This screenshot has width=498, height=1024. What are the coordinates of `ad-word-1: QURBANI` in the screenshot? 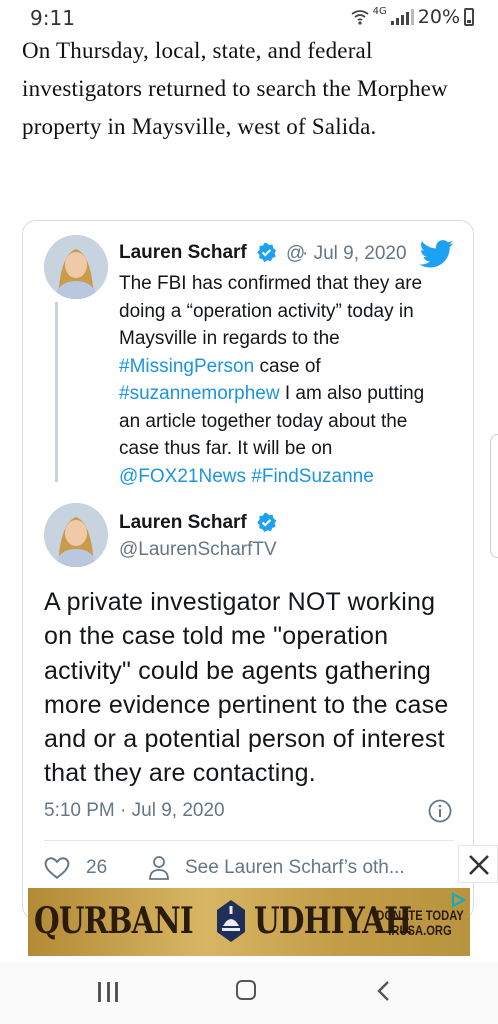 It's located at (114, 921).